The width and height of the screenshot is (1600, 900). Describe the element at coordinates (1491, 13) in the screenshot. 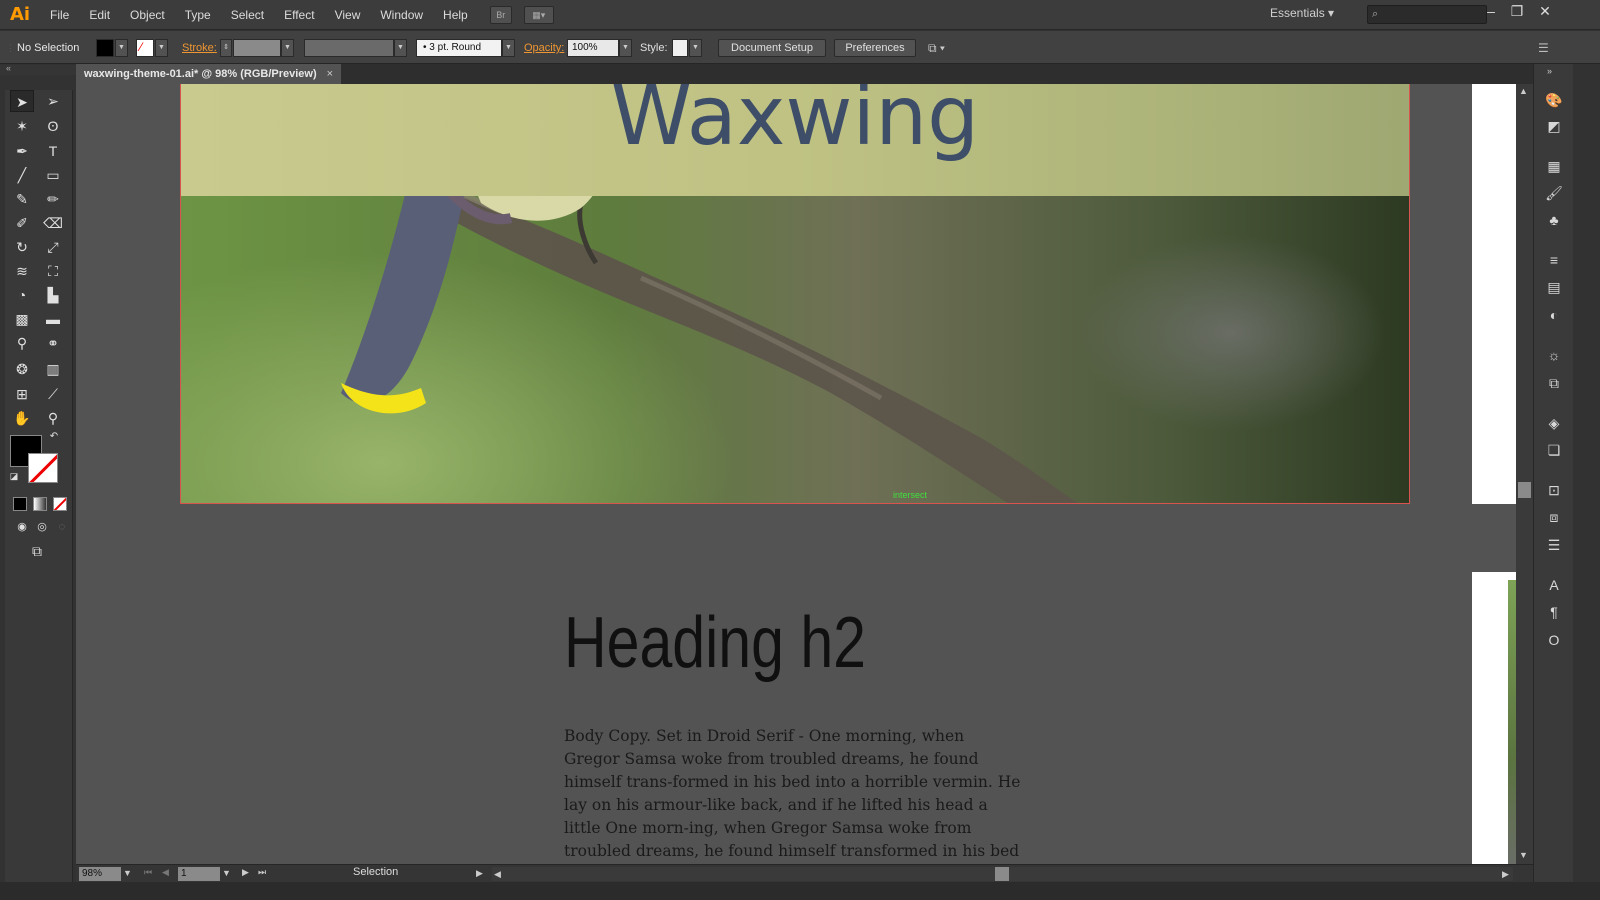

I see `minimize-button: –` at that location.